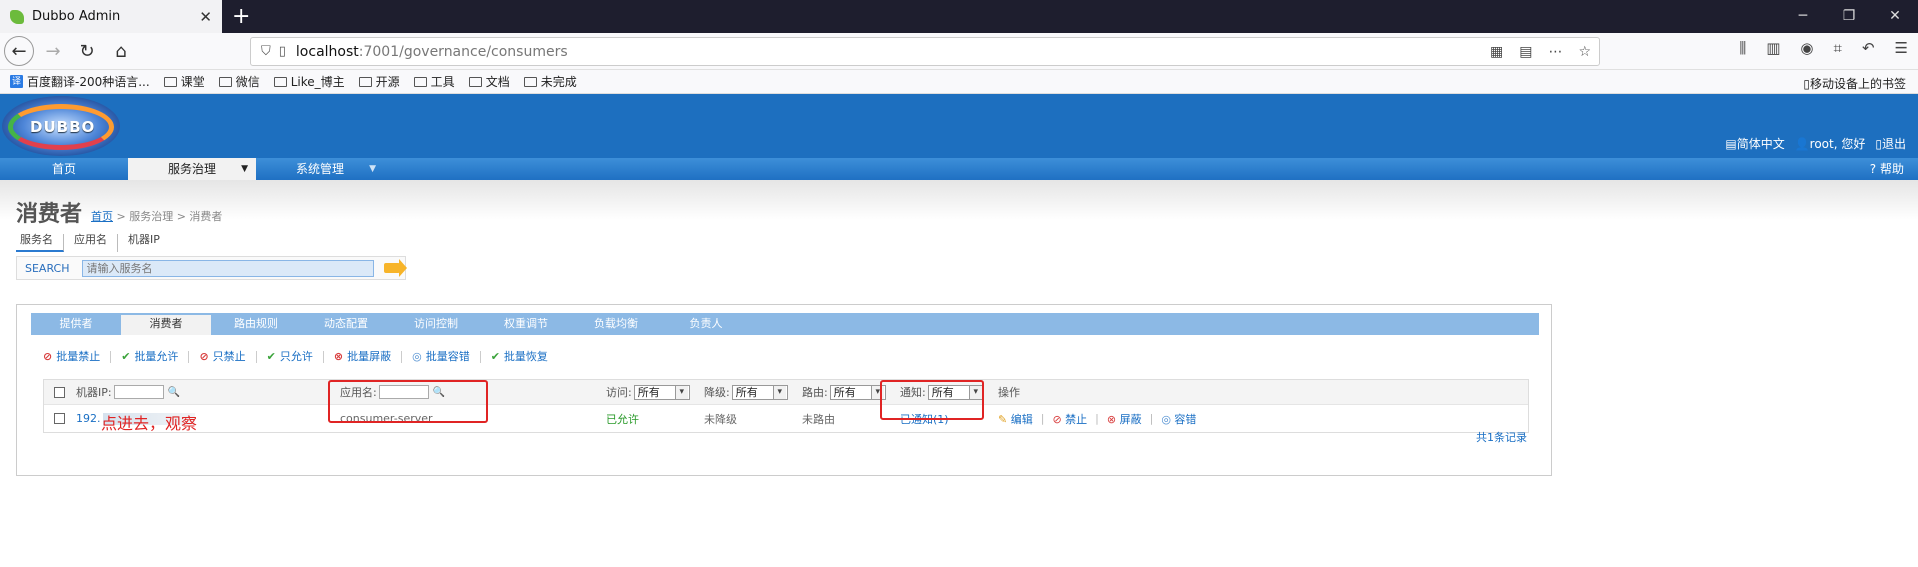 The image size is (1918, 567). I want to click on bookmark-folder: 工具, so click(434, 81).